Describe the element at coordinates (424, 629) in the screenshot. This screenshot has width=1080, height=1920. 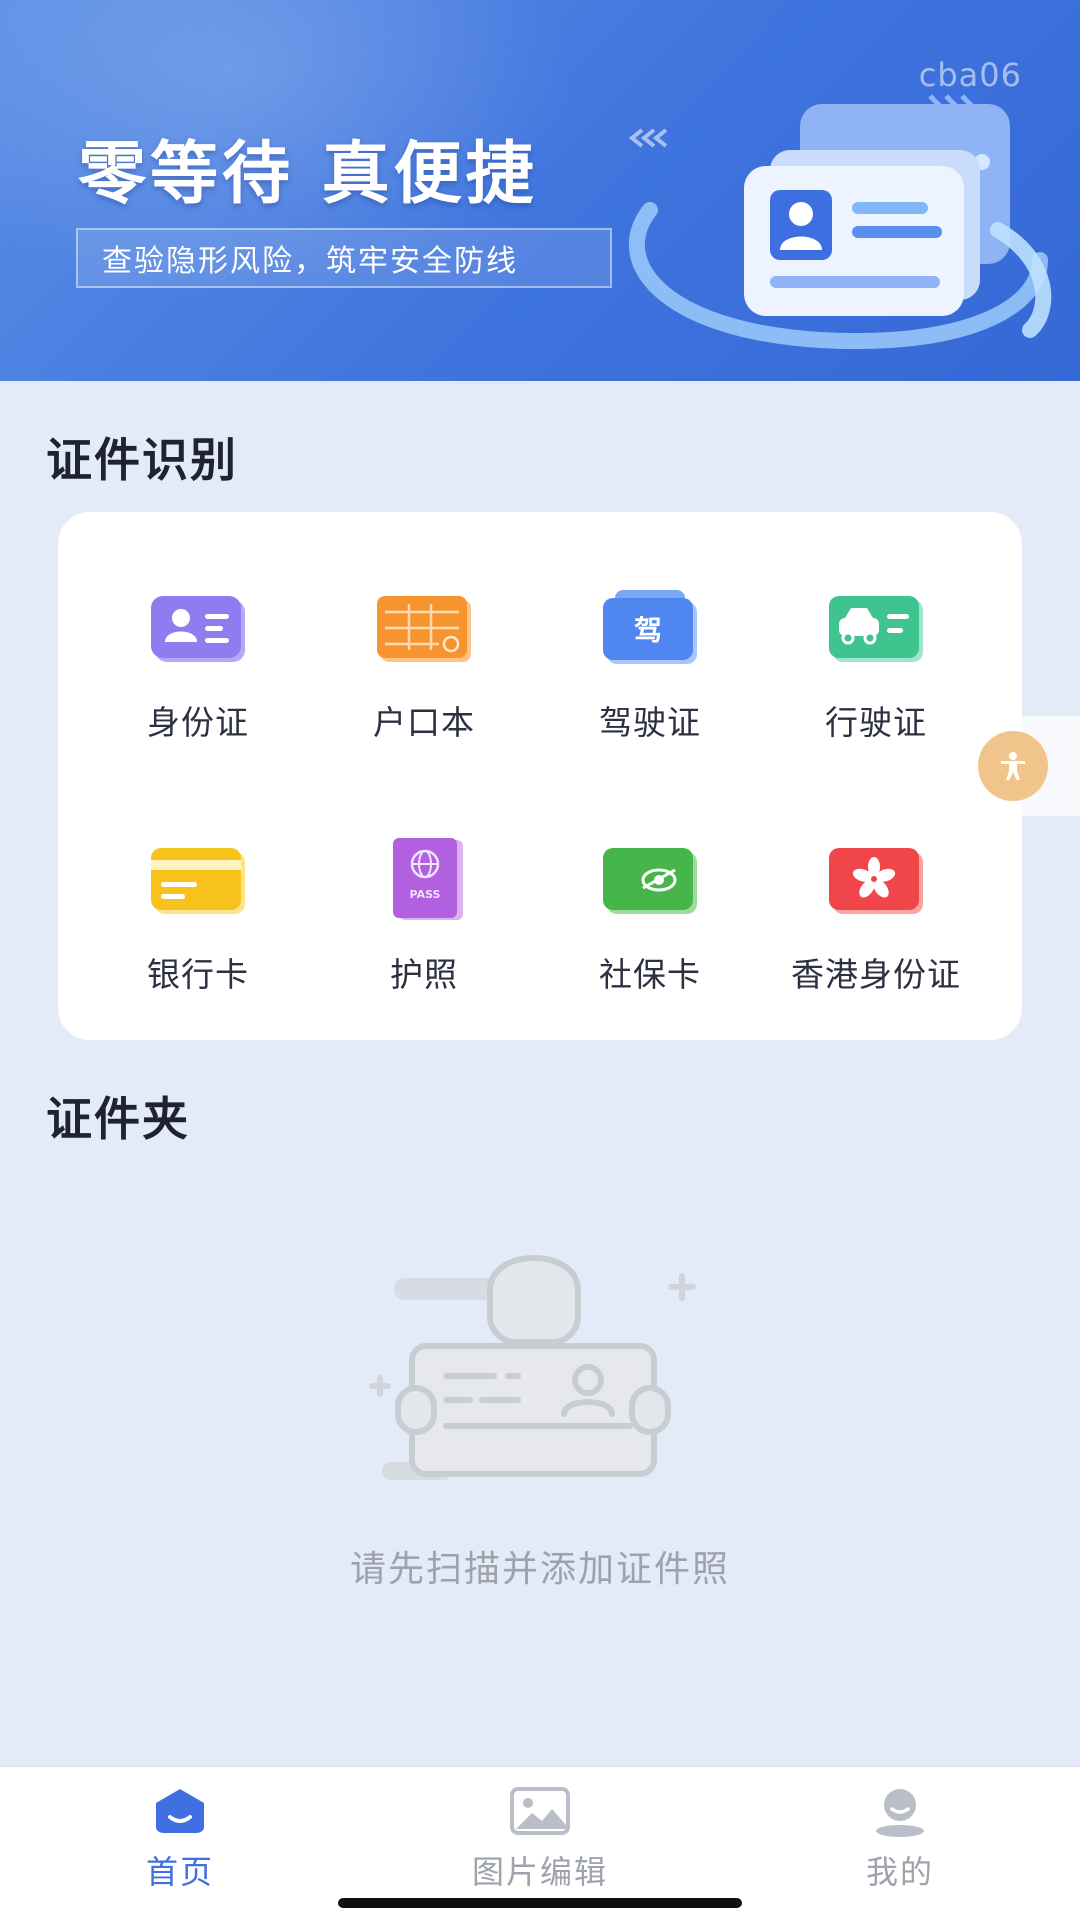
I see `household-register-icon` at that location.